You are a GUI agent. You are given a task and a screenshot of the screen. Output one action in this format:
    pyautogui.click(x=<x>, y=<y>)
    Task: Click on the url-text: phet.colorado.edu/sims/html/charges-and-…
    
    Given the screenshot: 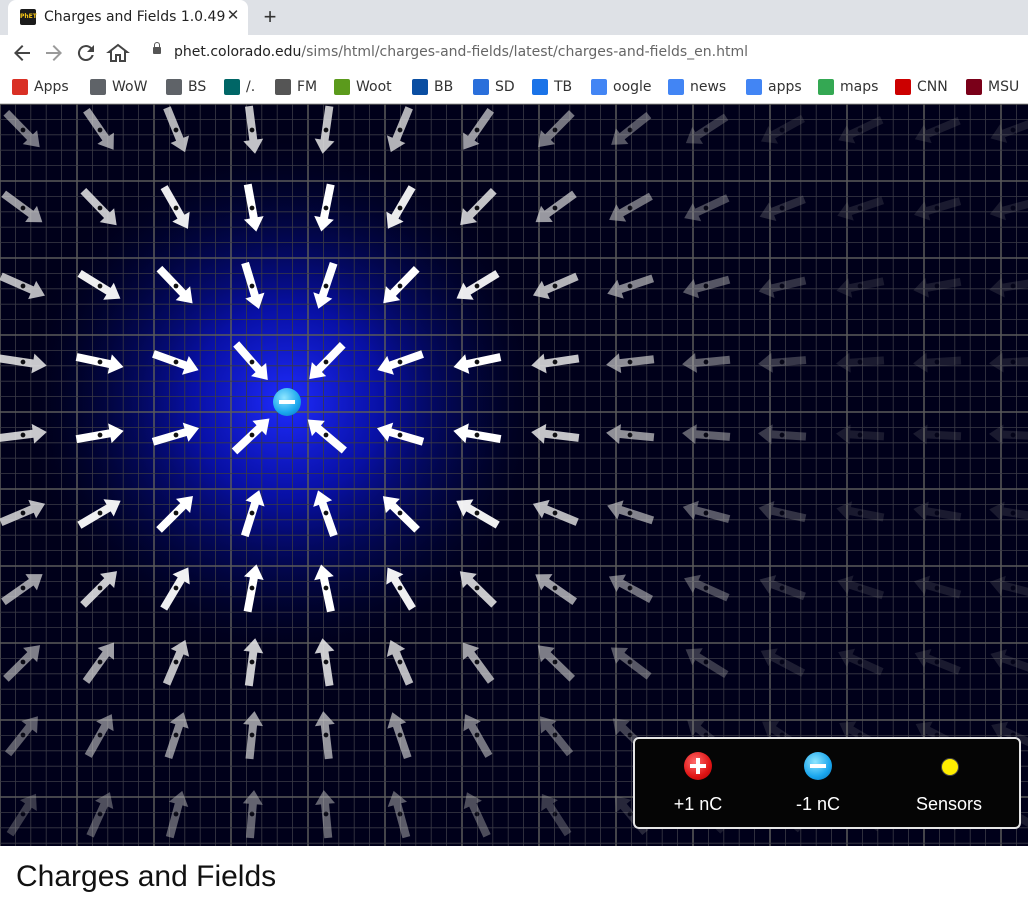 What is the action you would take?
    pyautogui.click(x=461, y=52)
    